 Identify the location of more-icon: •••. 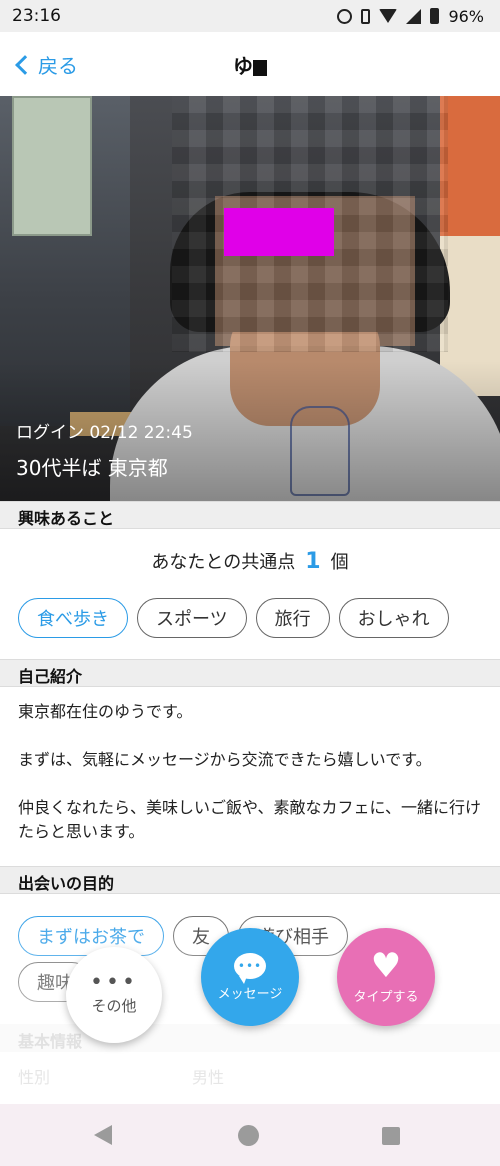
(114, 982).